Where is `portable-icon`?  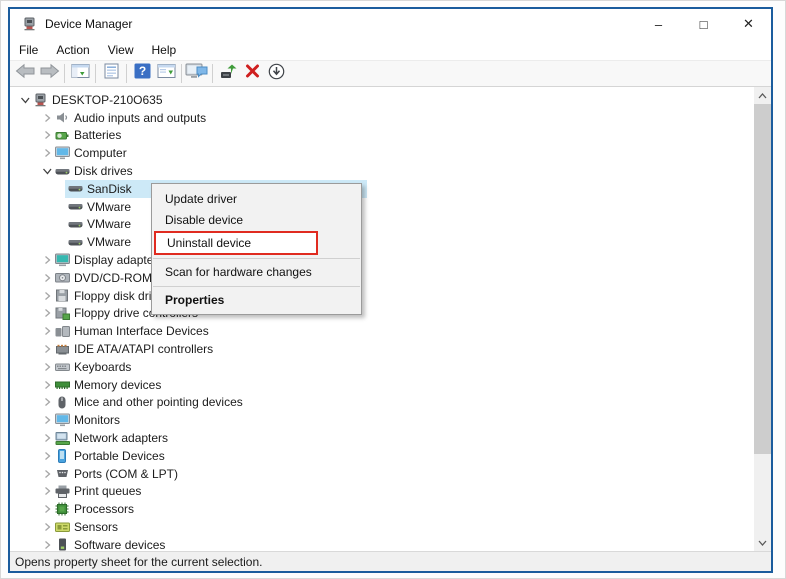 portable-icon is located at coordinates (62, 455).